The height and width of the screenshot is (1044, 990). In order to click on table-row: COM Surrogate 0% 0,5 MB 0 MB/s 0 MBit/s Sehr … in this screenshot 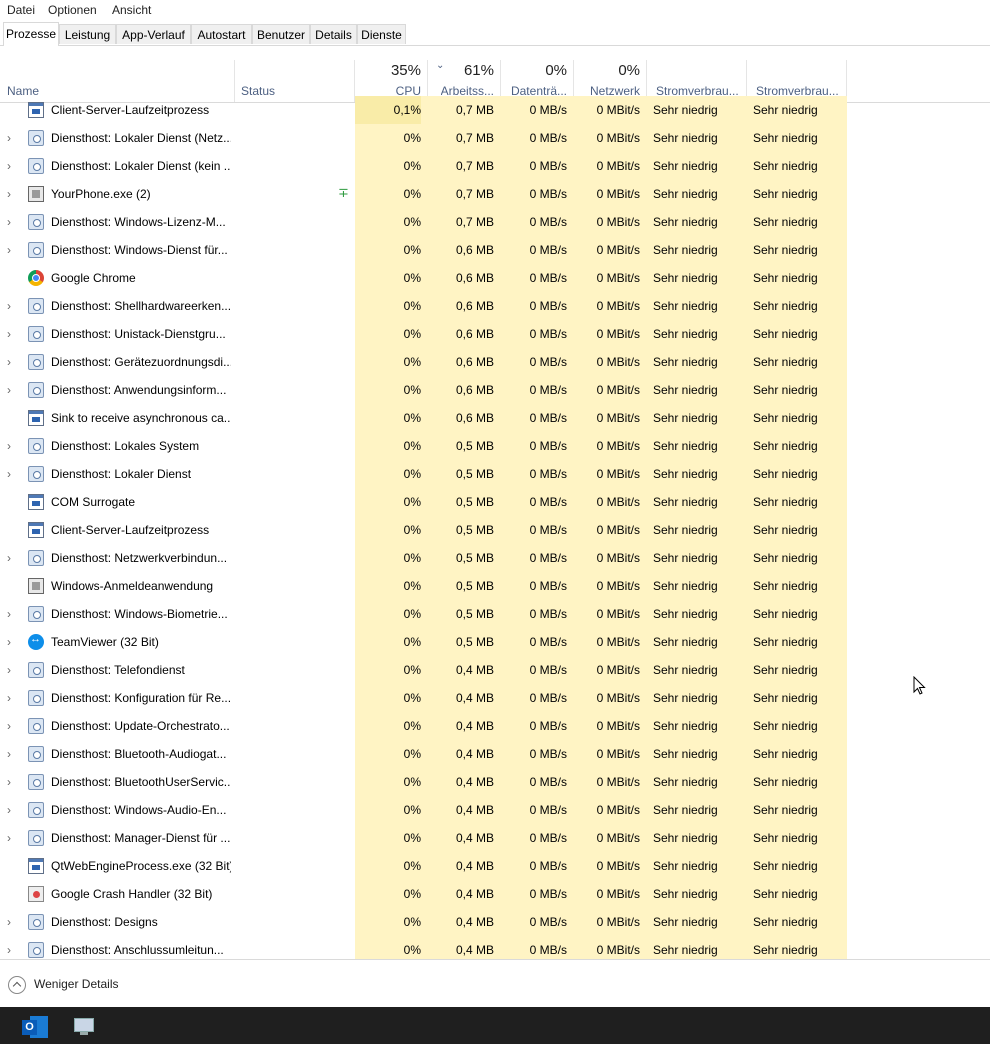, I will do `click(495, 502)`.